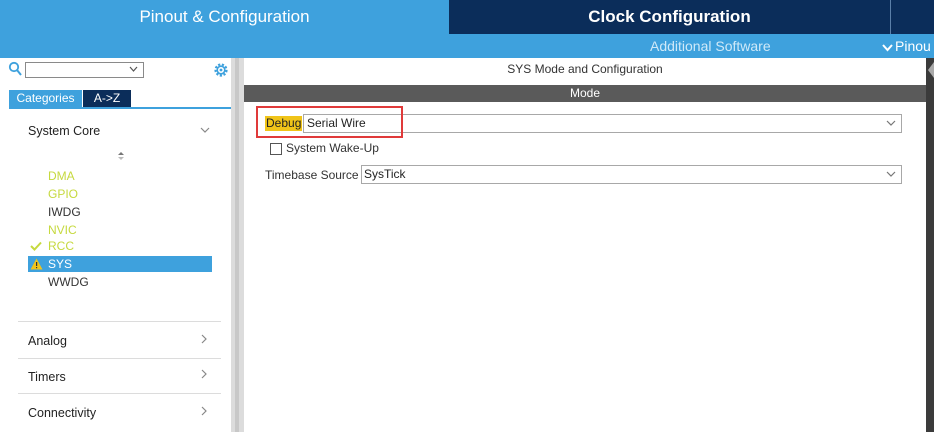  I want to click on tab-clock-configuration: Clock Configuration, so click(669, 17).